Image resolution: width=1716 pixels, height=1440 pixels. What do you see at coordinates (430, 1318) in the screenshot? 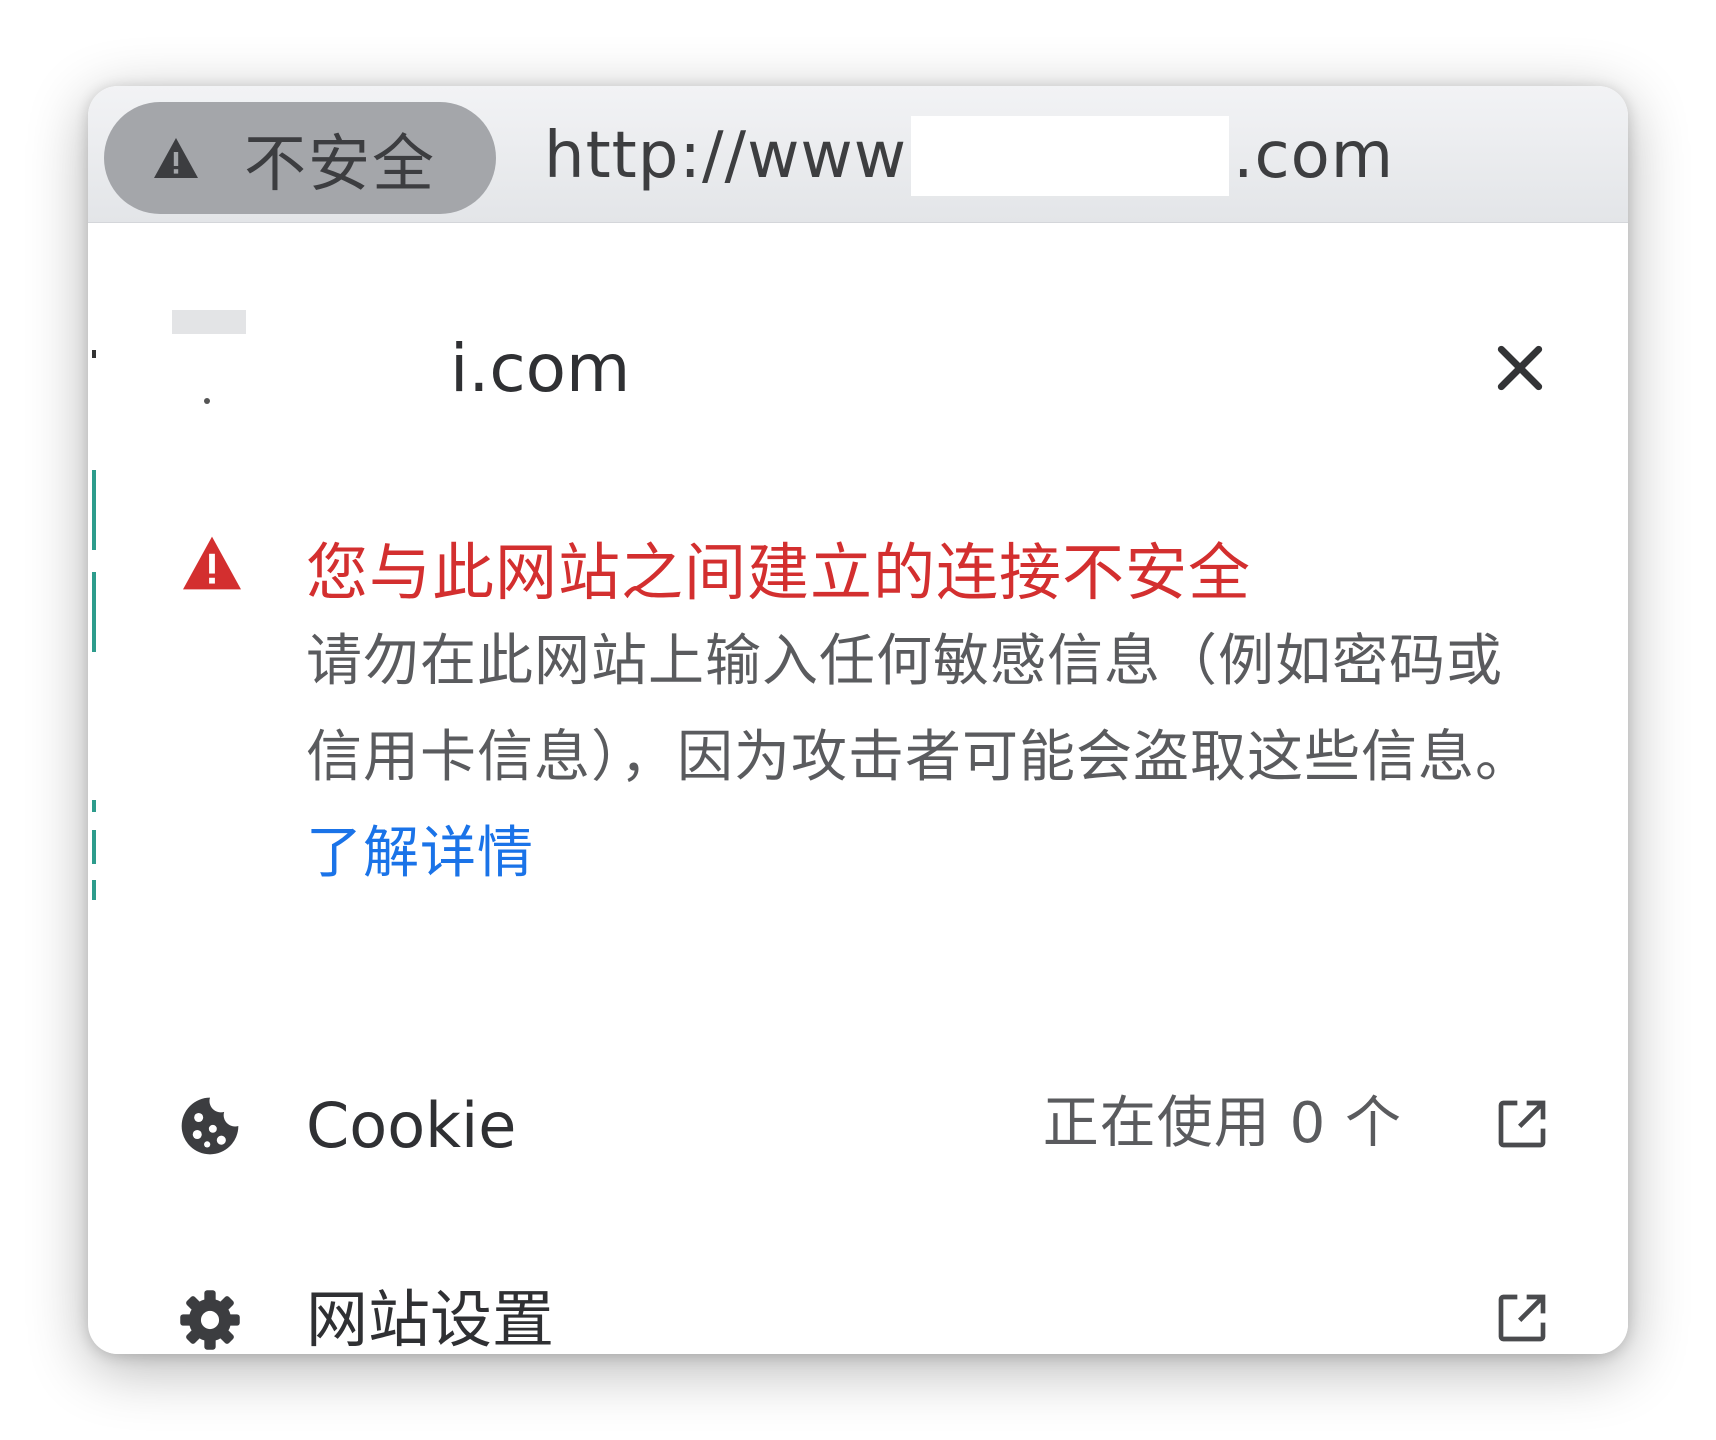
I see `site-settings-label: 网站设置` at bounding box center [430, 1318].